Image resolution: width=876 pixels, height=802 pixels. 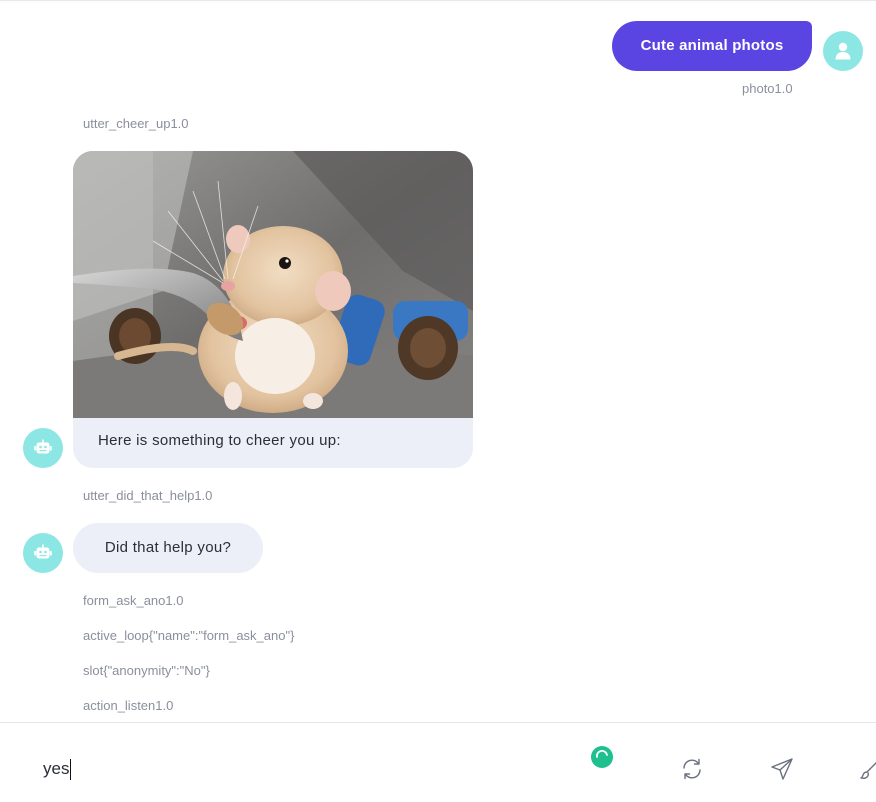 What do you see at coordinates (70, 769) in the screenshot?
I see `text-caret` at bounding box center [70, 769].